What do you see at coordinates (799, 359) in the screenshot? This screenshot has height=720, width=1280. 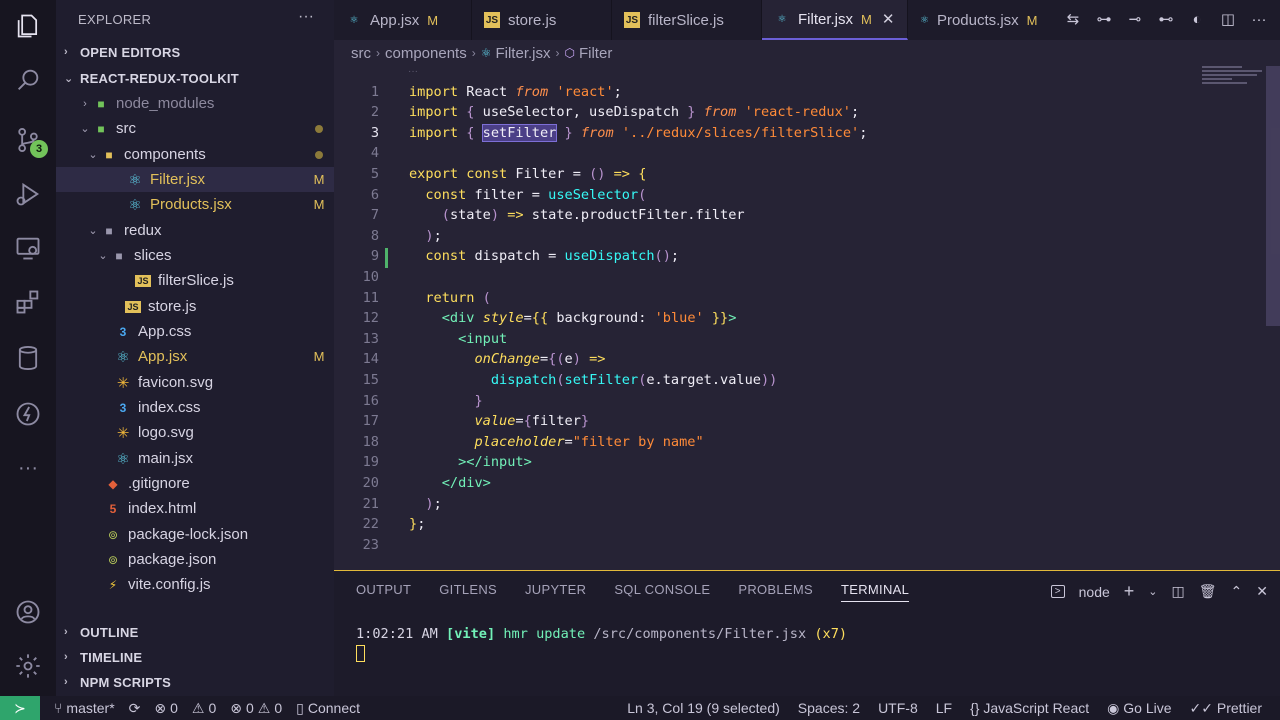 I see `code-line: 14 onChange={(e) =>` at bounding box center [799, 359].